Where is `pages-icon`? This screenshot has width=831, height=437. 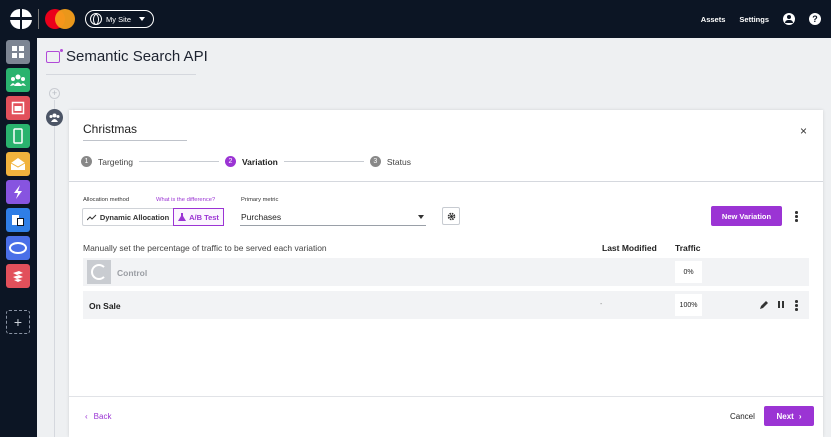
pages-icon is located at coordinates (18, 220).